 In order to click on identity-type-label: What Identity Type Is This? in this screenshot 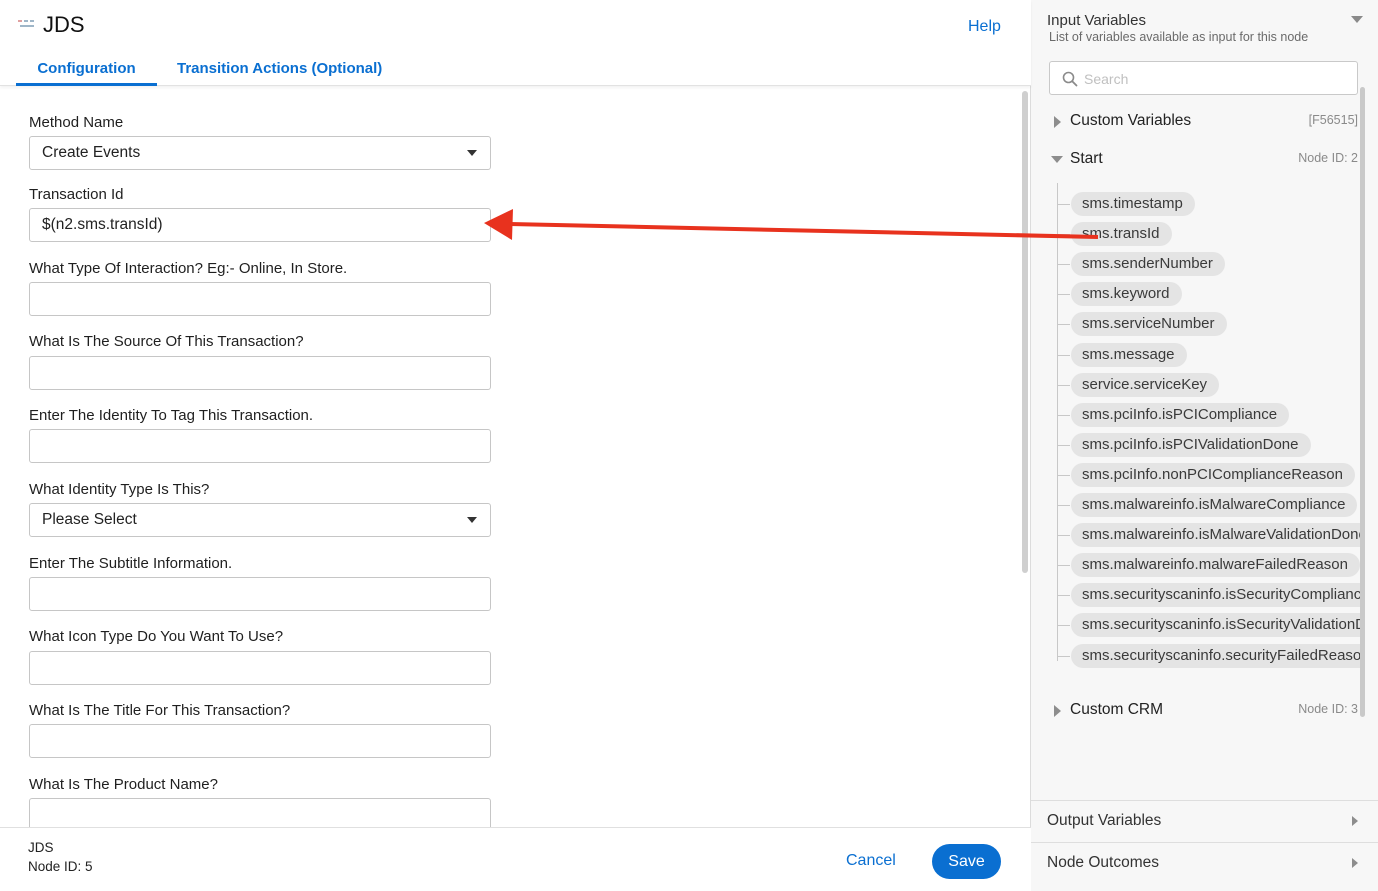, I will do `click(119, 489)`.